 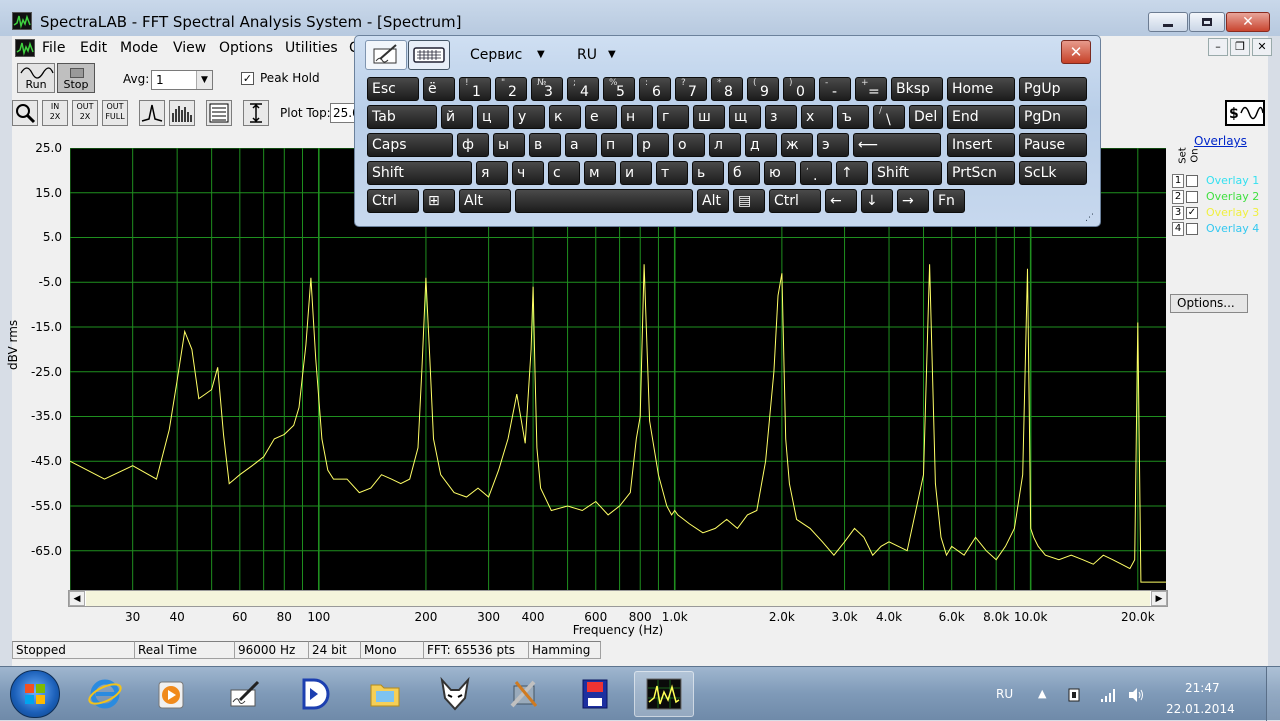 What do you see at coordinates (583, 89) in the screenshot?
I see `key: ; 4` at bounding box center [583, 89].